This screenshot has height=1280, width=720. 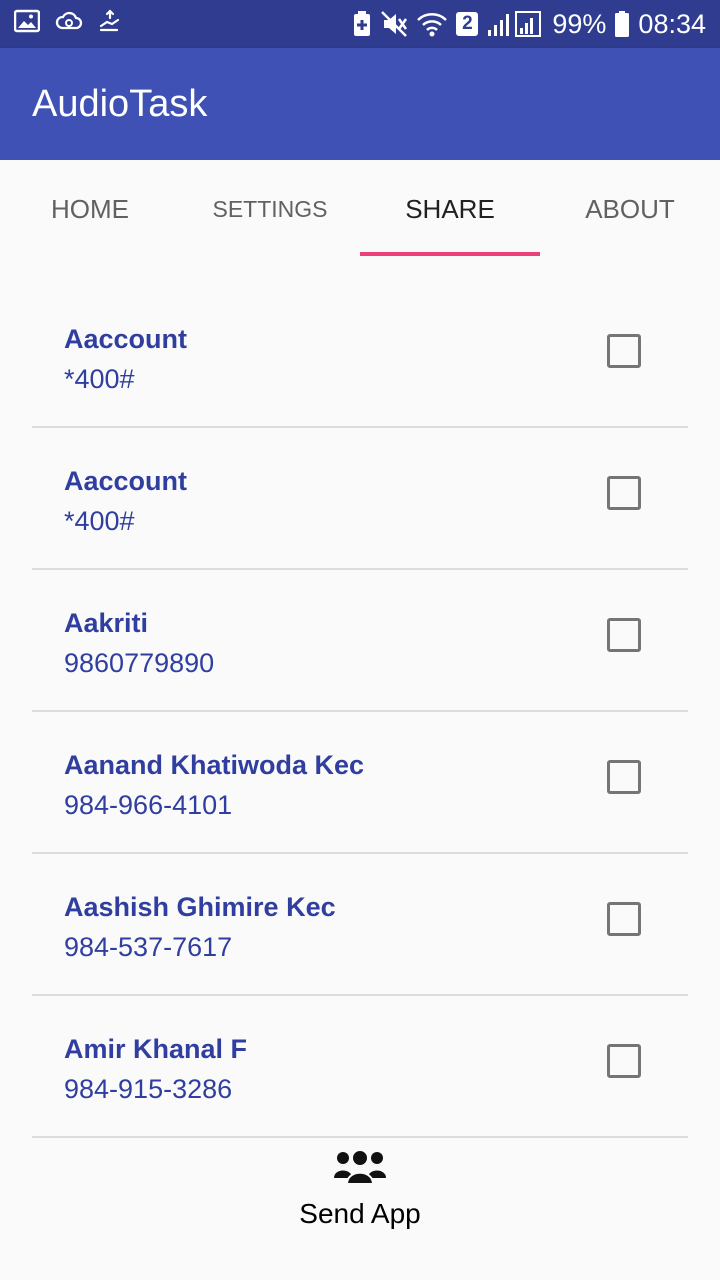 I want to click on tab-about: ABOUT, so click(x=630, y=208).